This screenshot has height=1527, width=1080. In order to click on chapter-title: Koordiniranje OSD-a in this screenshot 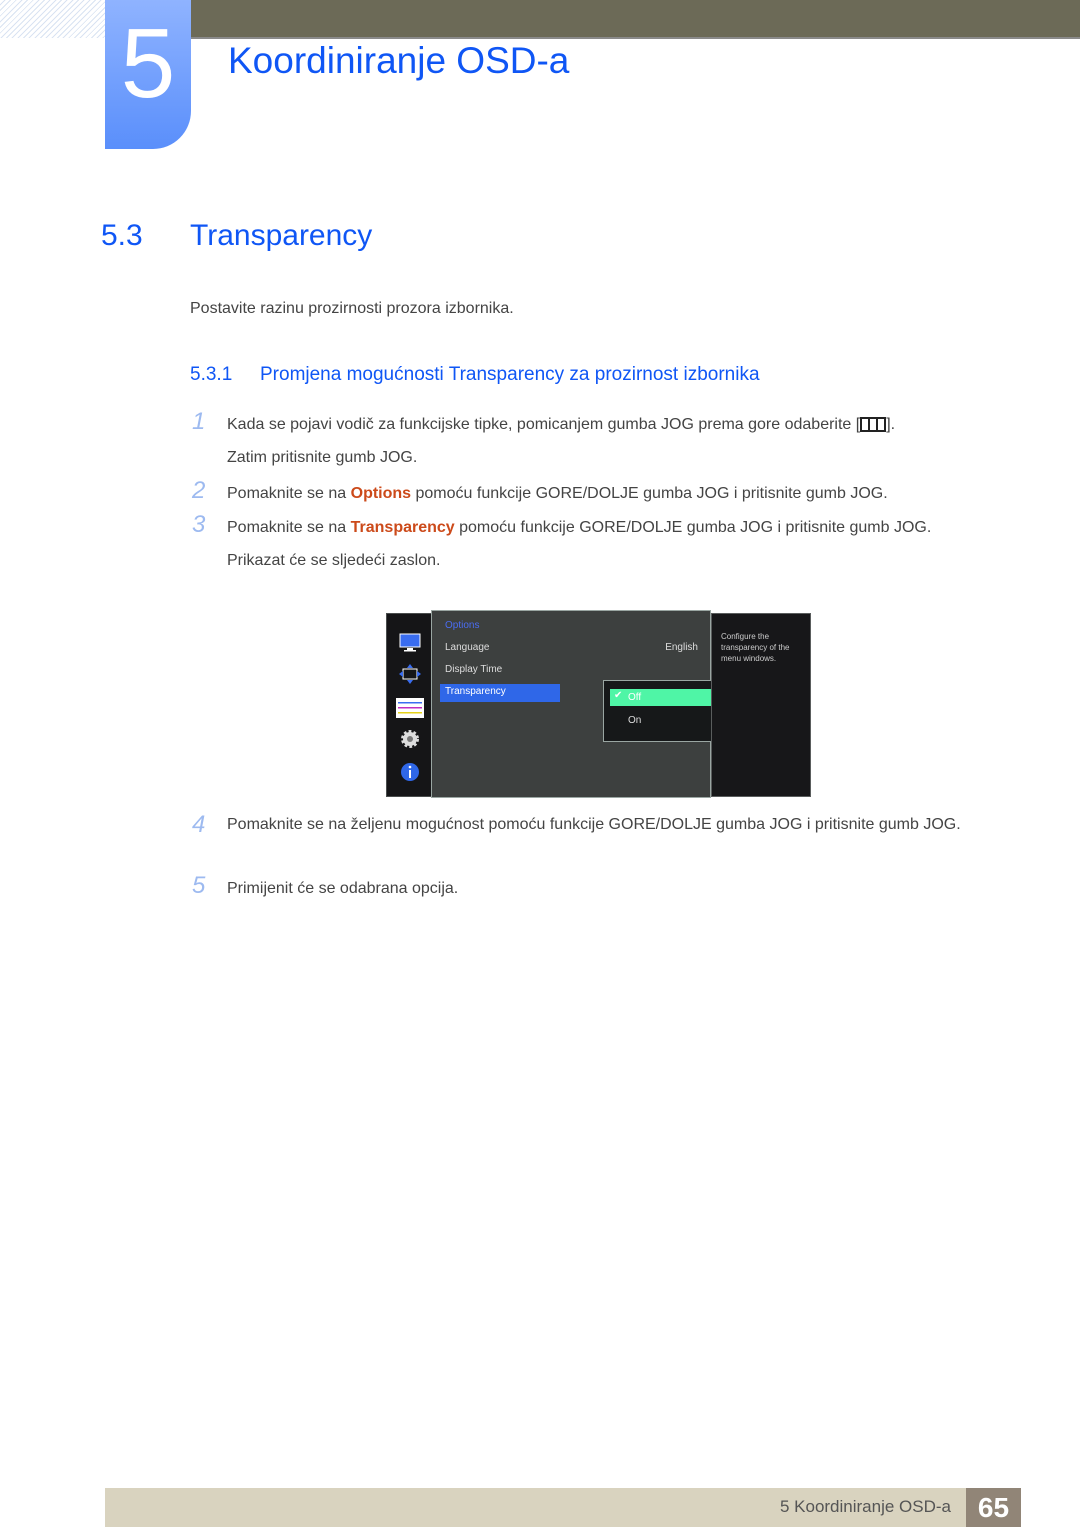, I will do `click(399, 60)`.